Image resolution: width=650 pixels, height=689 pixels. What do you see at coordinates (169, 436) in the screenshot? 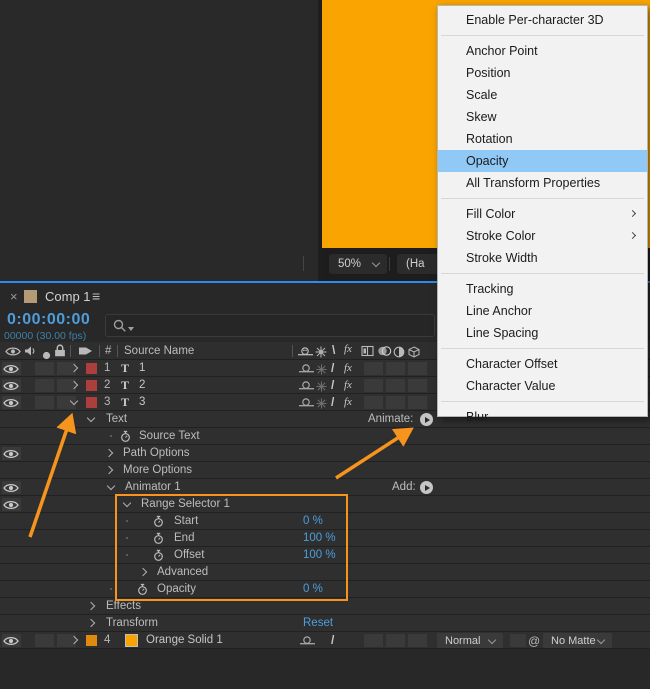
I see `property-label: Source Text` at bounding box center [169, 436].